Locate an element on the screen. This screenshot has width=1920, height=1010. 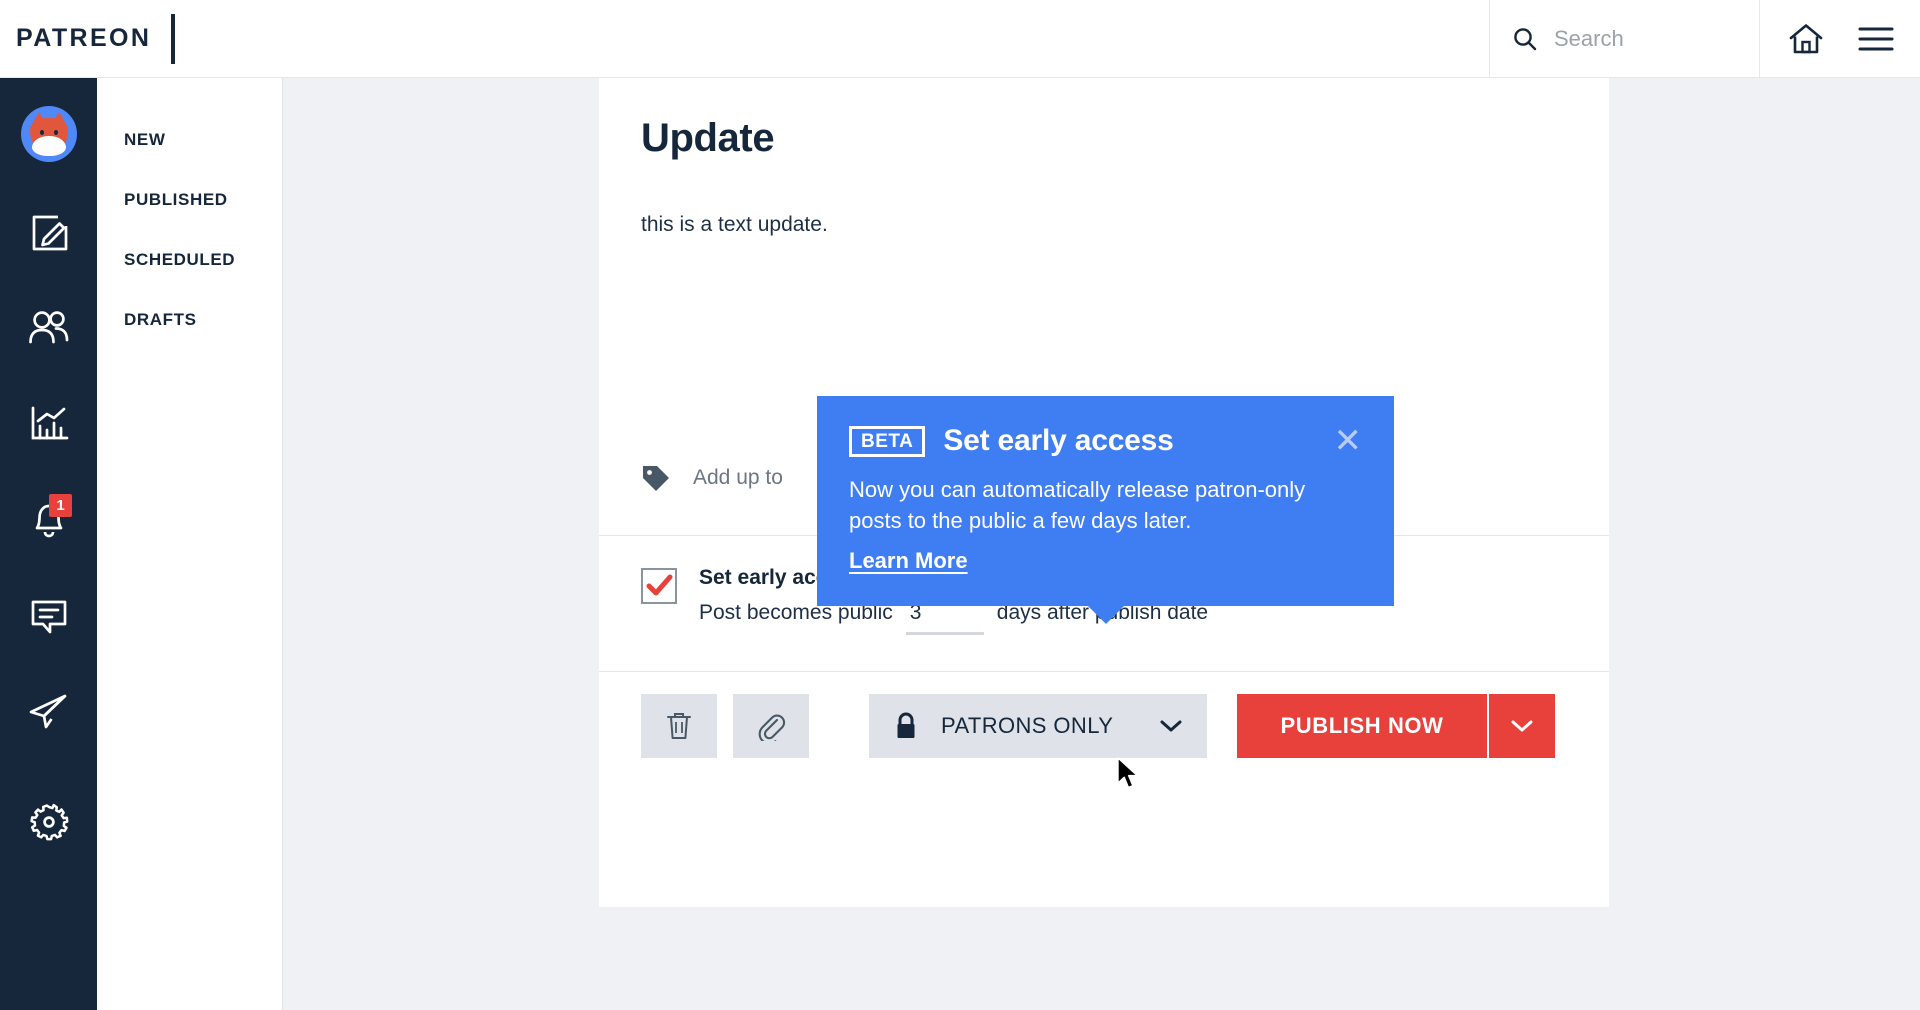
brand-area: PATREON is located at coordinates (88, 38).